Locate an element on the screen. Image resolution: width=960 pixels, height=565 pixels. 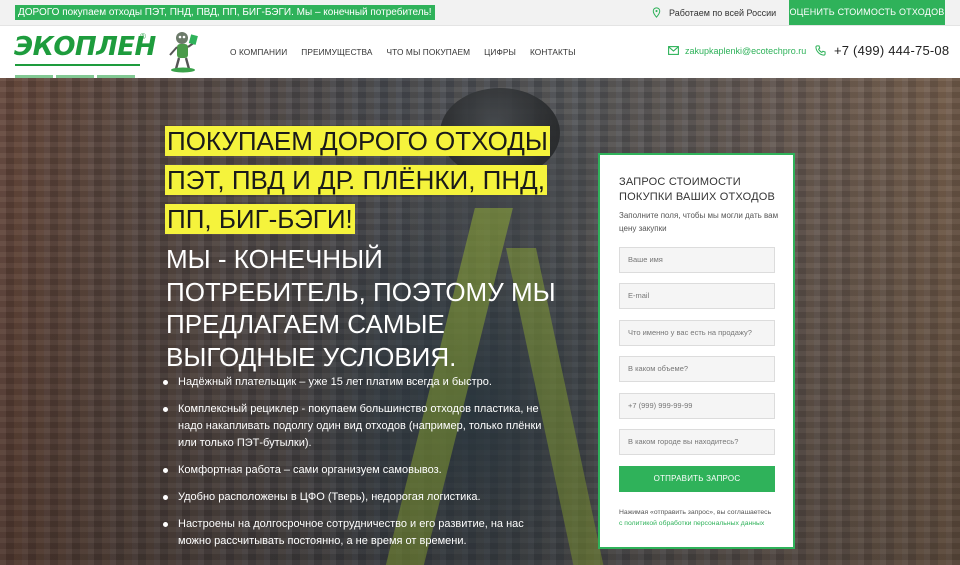
city-field: В каком городе вы находитесь? is located at coordinates (697, 442).